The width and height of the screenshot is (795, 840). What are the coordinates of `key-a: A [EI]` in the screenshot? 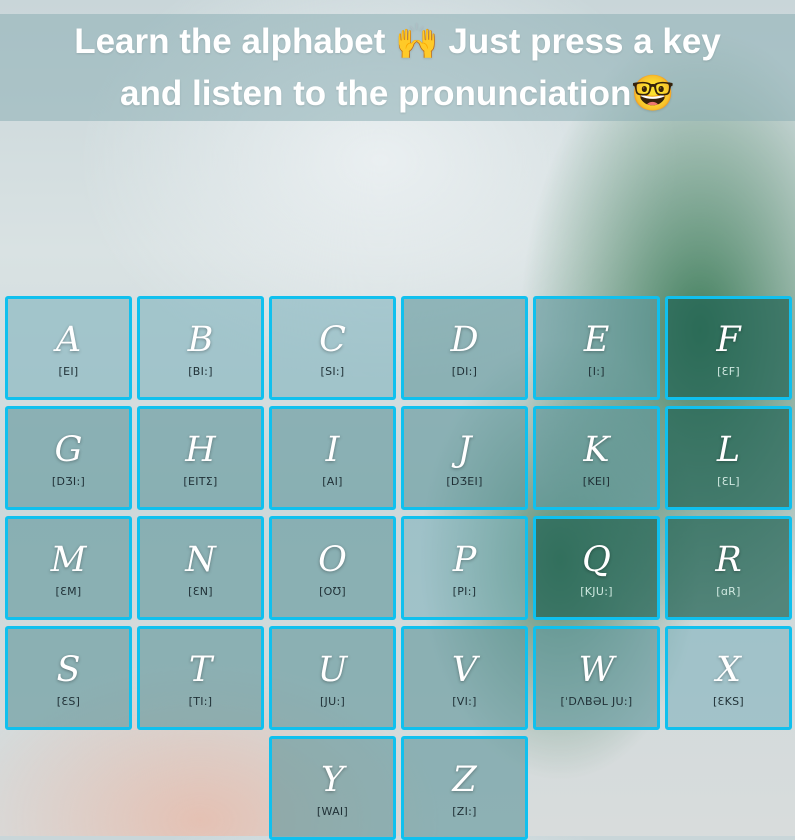 It's located at (68, 348).